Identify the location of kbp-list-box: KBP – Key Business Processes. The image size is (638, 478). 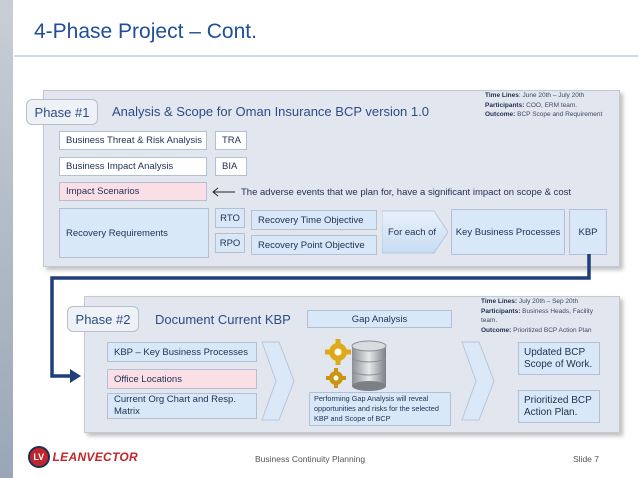
(182, 352).